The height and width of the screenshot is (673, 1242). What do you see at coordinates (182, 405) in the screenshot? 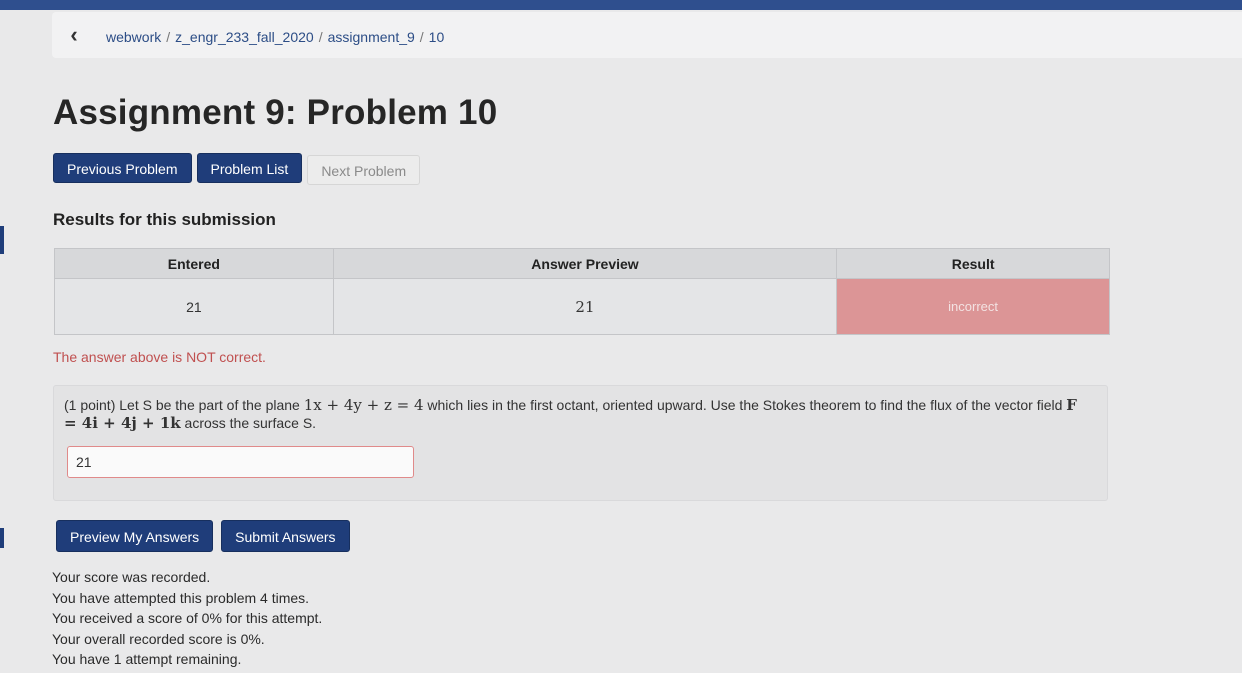
I see `problem-lead: (1 point) Let S be the part of the plane` at bounding box center [182, 405].